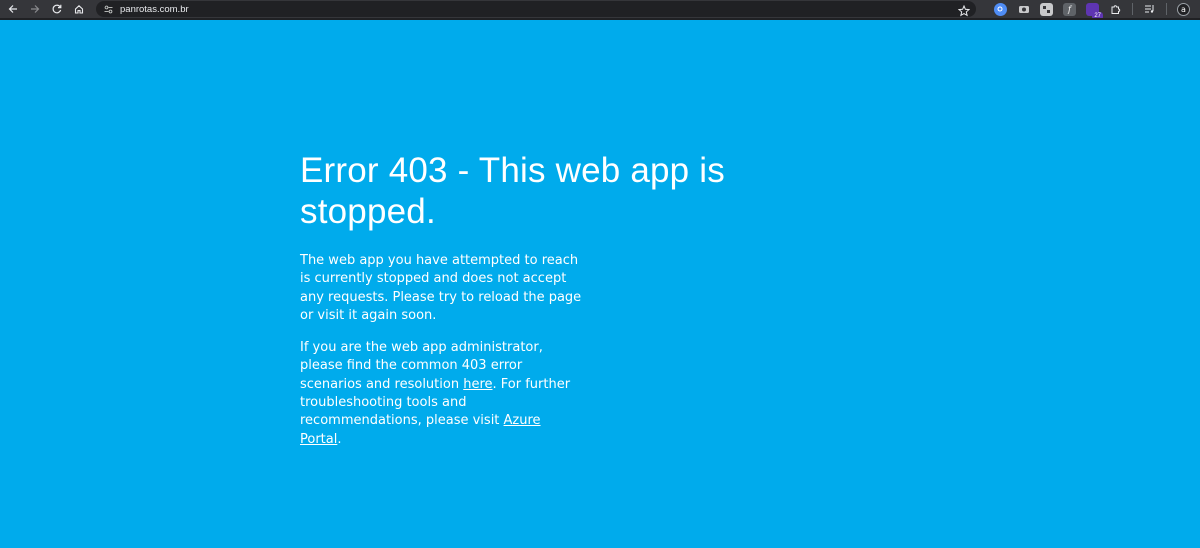  I want to click on forward-button, so click(35, 9).